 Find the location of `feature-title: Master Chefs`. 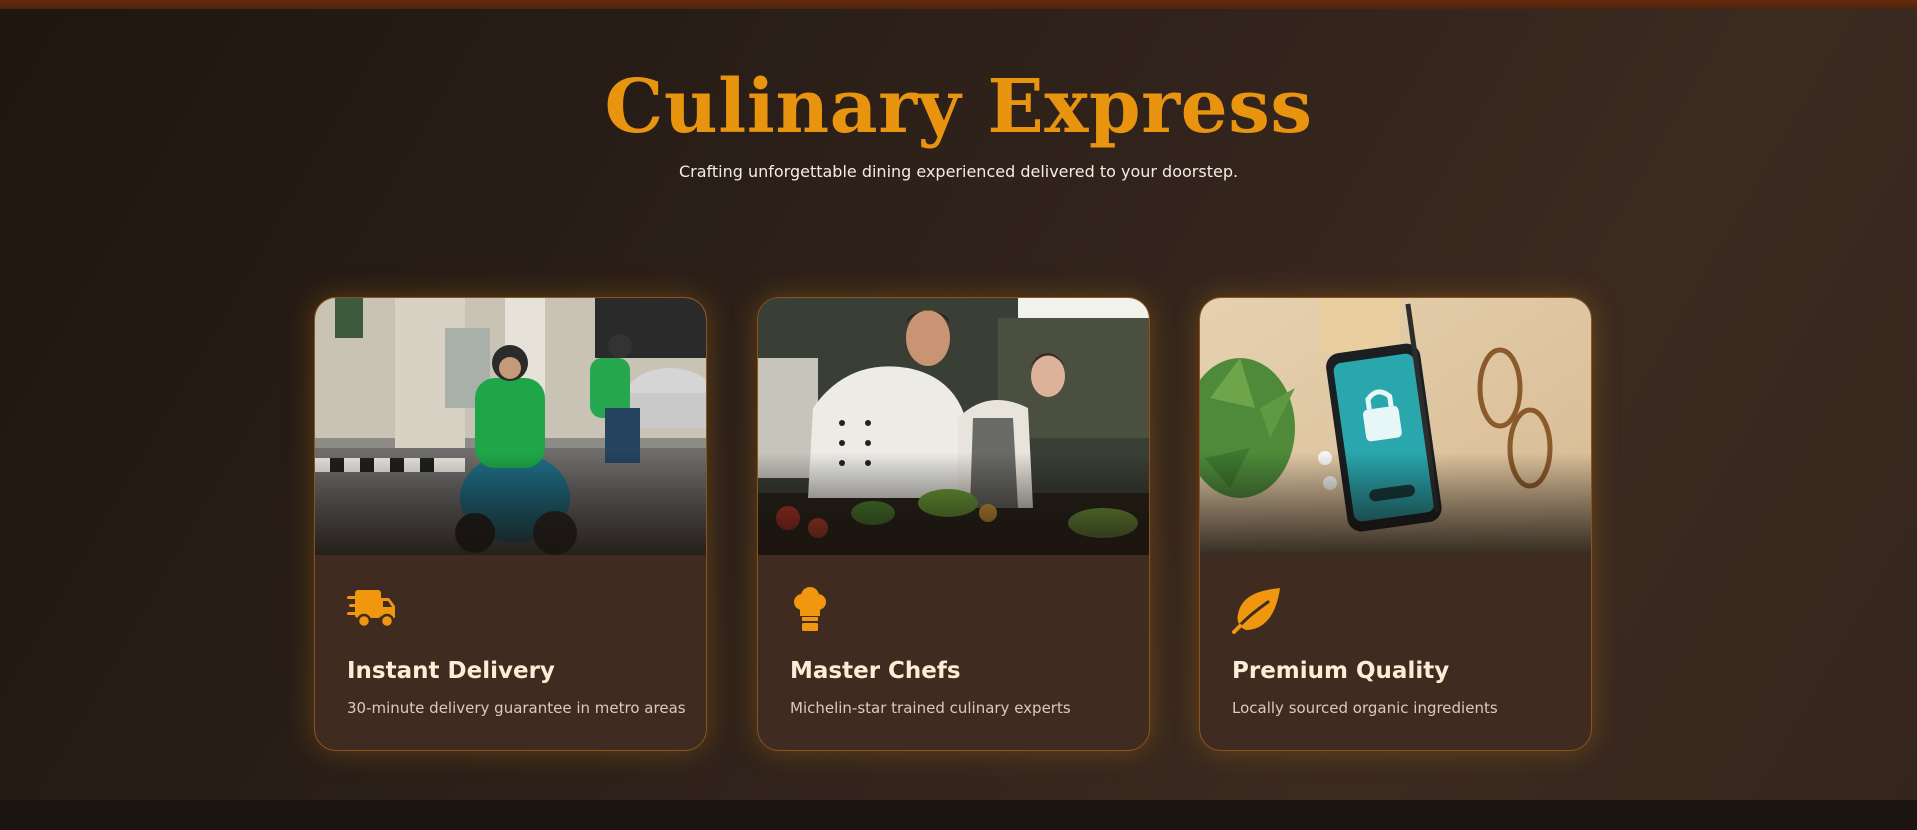

feature-title: Master Chefs is located at coordinates (875, 671).